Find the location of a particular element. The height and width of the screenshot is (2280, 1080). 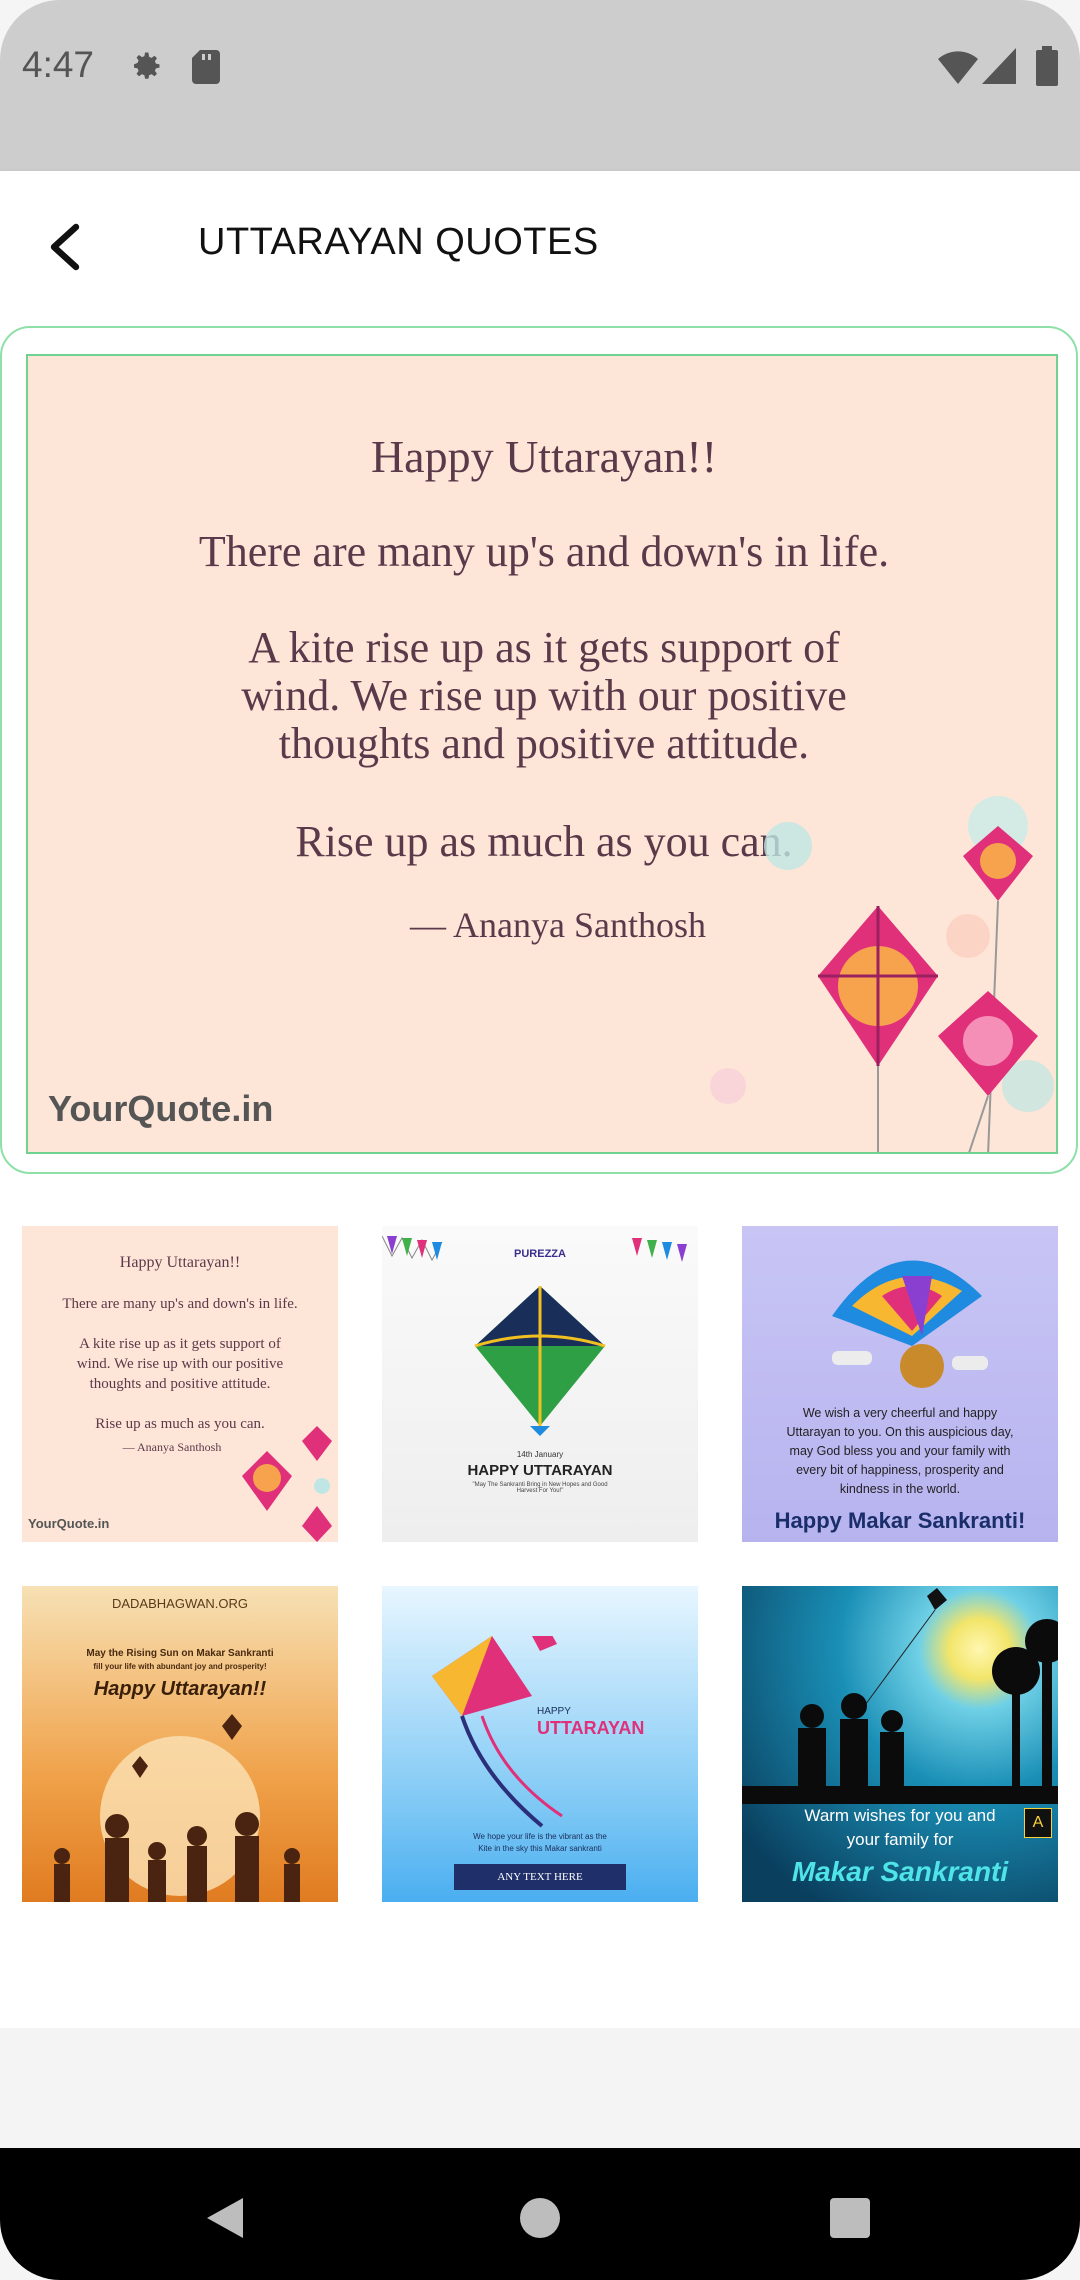

thumb2-brand: PUREZZA is located at coordinates (540, 1254).